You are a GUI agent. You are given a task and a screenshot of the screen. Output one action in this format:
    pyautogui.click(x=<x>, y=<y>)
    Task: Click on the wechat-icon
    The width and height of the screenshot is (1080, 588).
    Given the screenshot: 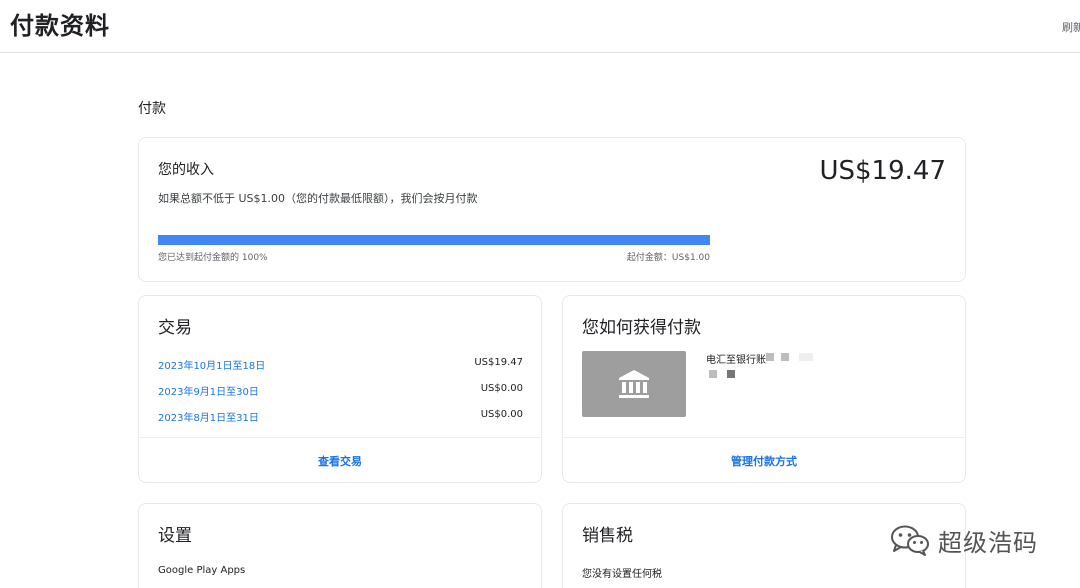 What is the action you would take?
    pyautogui.click(x=910, y=540)
    